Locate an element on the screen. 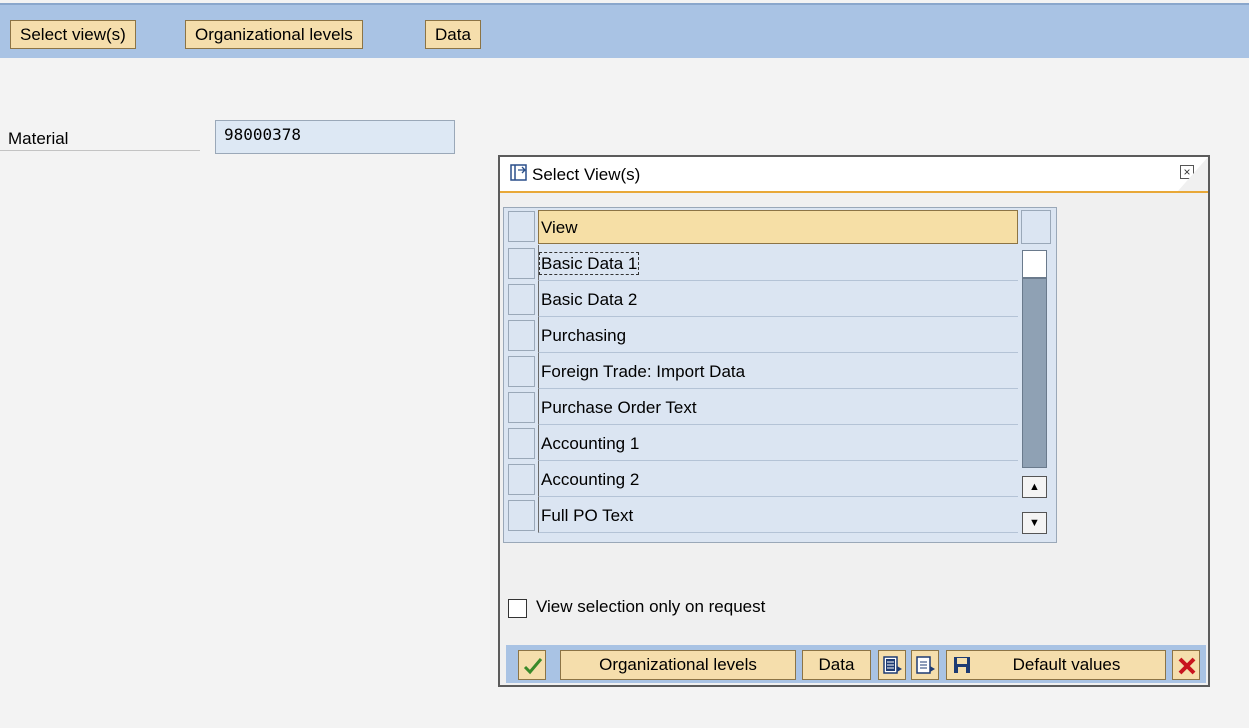 The image size is (1249, 728). table-row: Full PO Text is located at coordinates (780, 515).